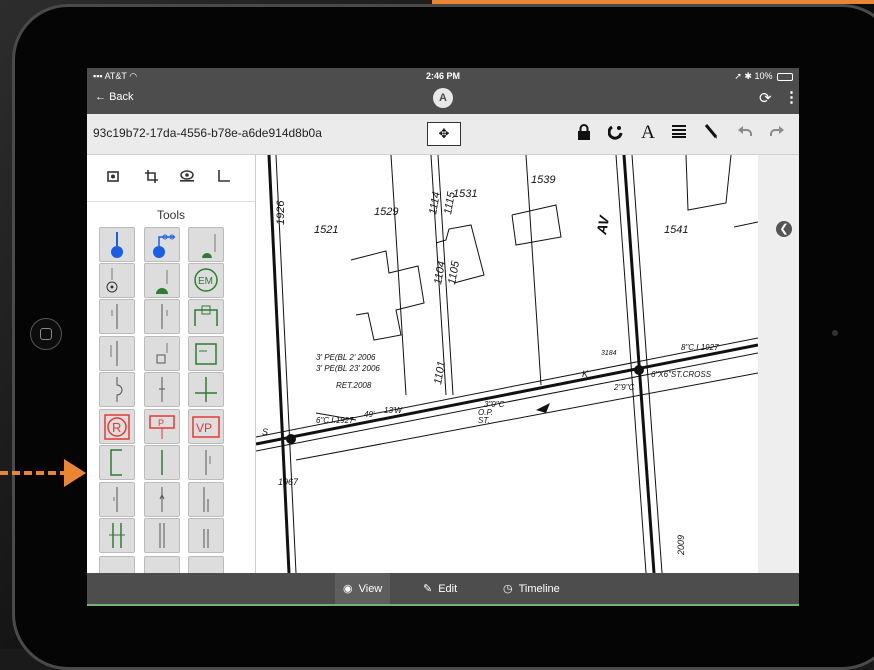 The height and width of the screenshot is (670, 874). Describe the element at coordinates (450, 202) in the screenshot. I see `map-label-1115: 1115` at that location.